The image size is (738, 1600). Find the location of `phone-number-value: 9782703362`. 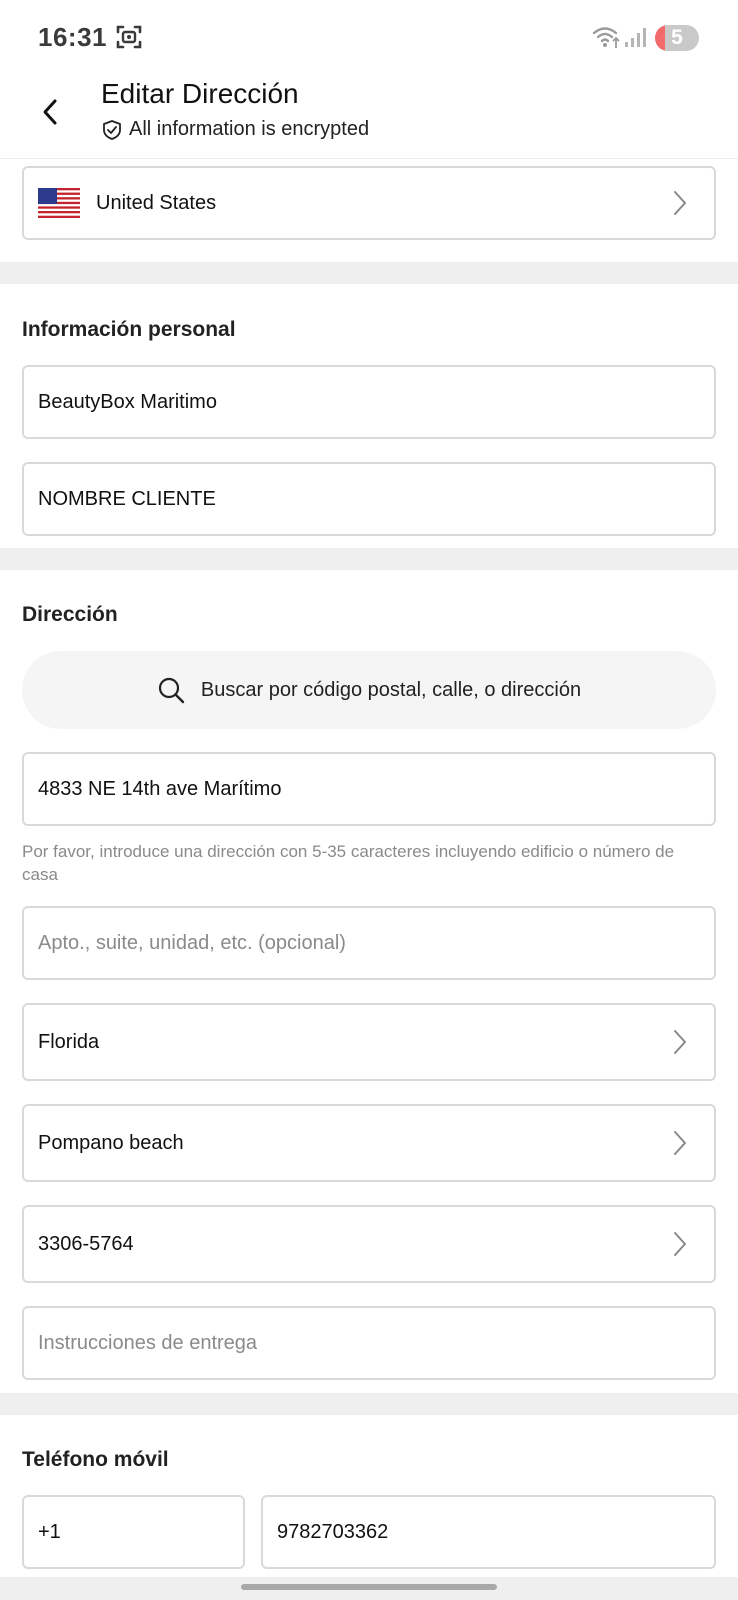

phone-number-value: 9782703362 is located at coordinates (333, 1531).